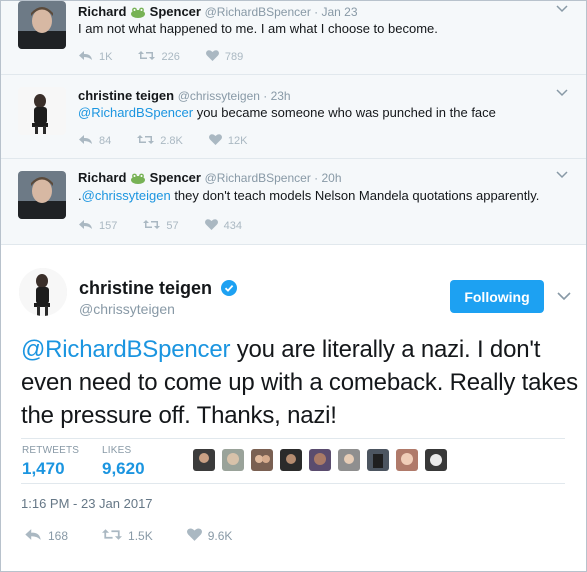  What do you see at coordinates (127, 309) in the screenshot?
I see `main-author-handle: @chrissyteigen` at bounding box center [127, 309].